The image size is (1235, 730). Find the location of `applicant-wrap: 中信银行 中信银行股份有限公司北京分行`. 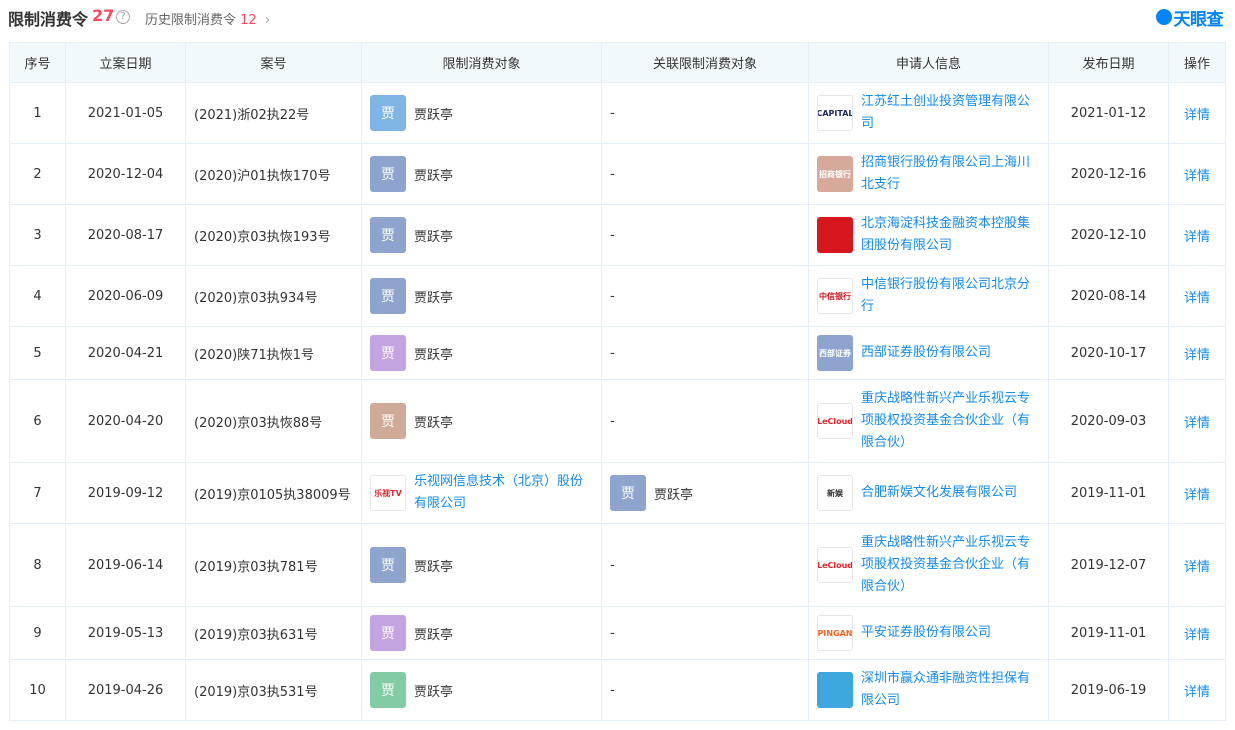

applicant-wrap: 中信银行 中信银行股份有限公司北京分行 is located at coordinates (928, 296).